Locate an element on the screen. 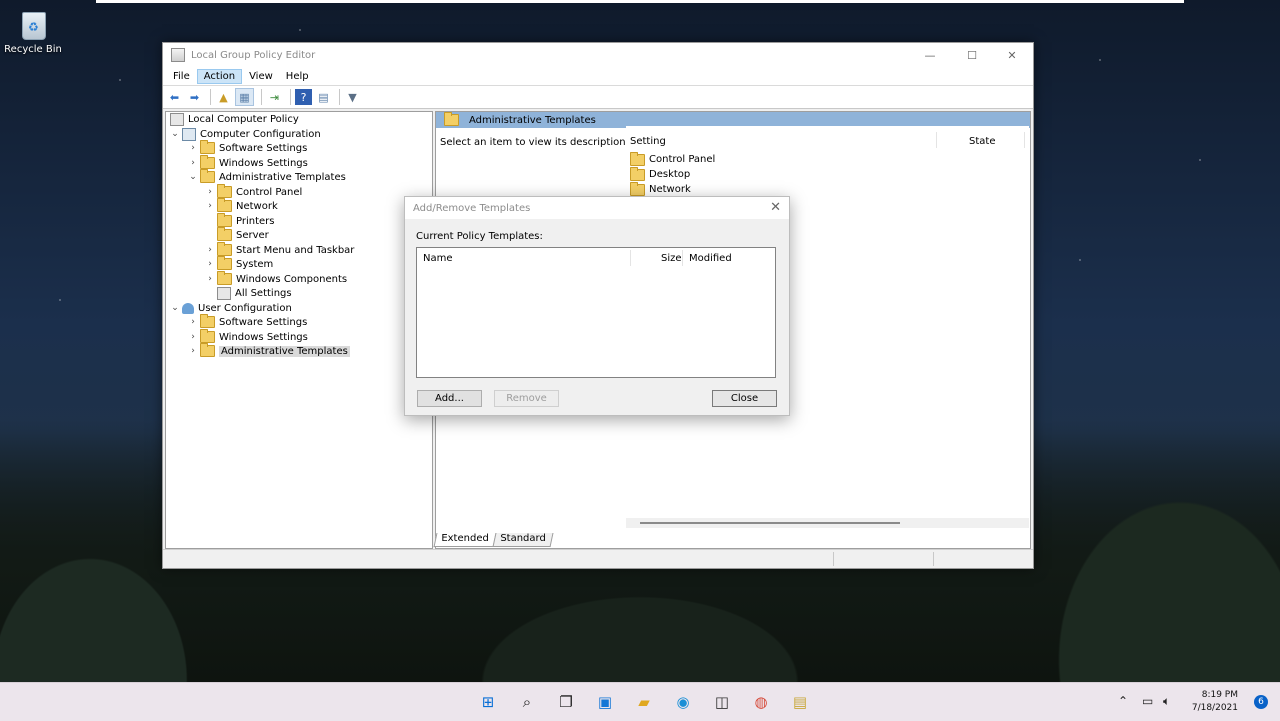 The height and width of the screenshot is (721, 1280). start-icon: ⊞ is located at coordinates (488, 702).